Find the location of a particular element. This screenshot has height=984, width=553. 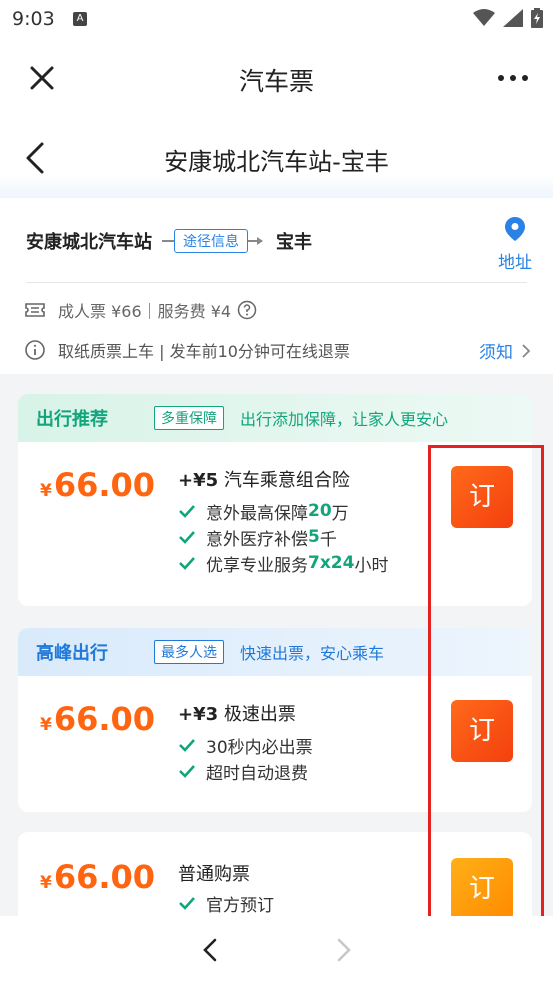

plan-title: +¥5 汽车乘意组合险 is located at coordinates (264, 479).